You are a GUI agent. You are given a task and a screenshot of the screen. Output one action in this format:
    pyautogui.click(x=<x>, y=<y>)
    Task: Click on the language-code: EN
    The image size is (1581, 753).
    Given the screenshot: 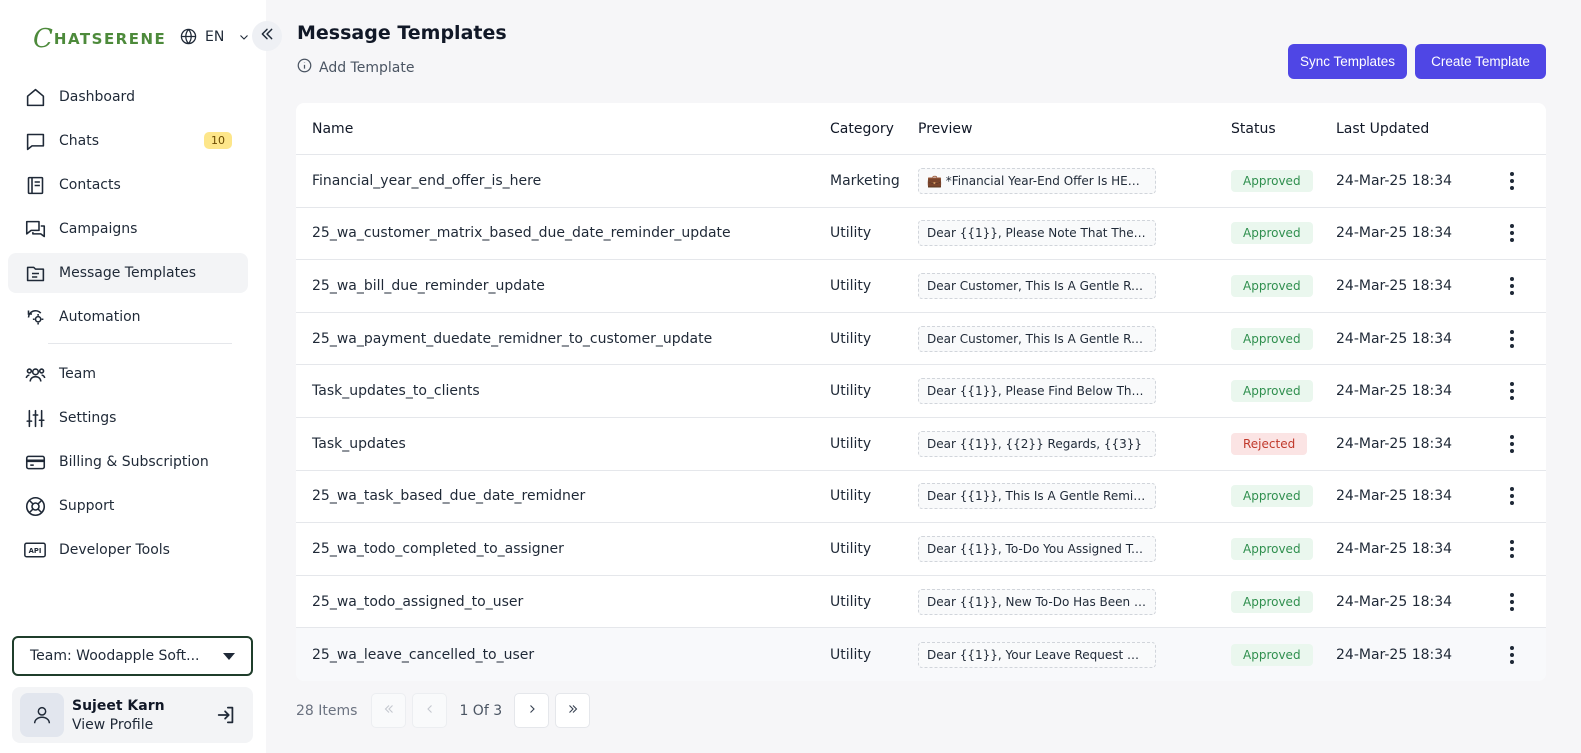 What is the action you would take?
    pyautogui.click(x=215, y=36)
    